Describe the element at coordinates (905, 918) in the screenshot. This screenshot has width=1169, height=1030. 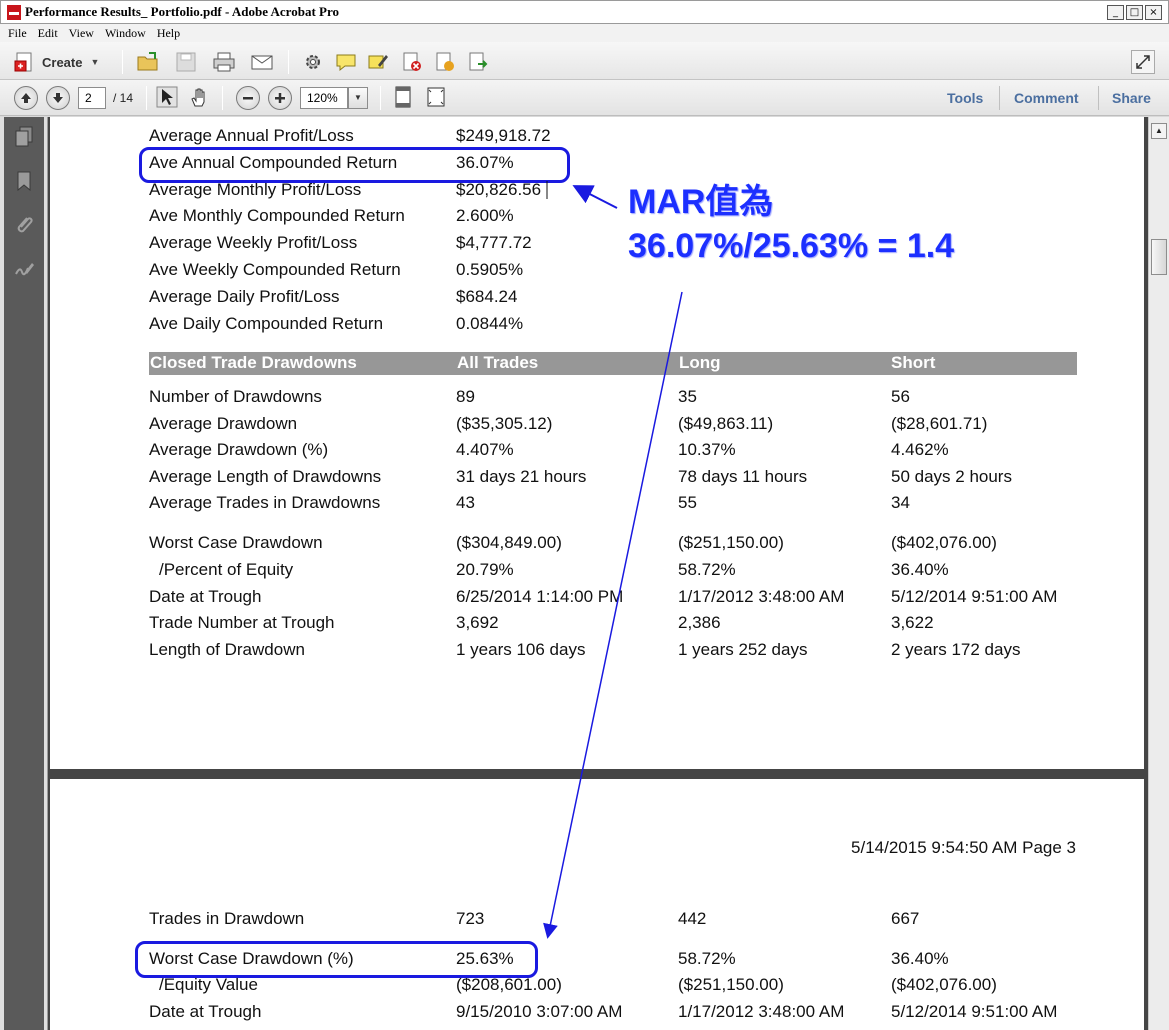
I see `page3-cell-3: 667` at that location.